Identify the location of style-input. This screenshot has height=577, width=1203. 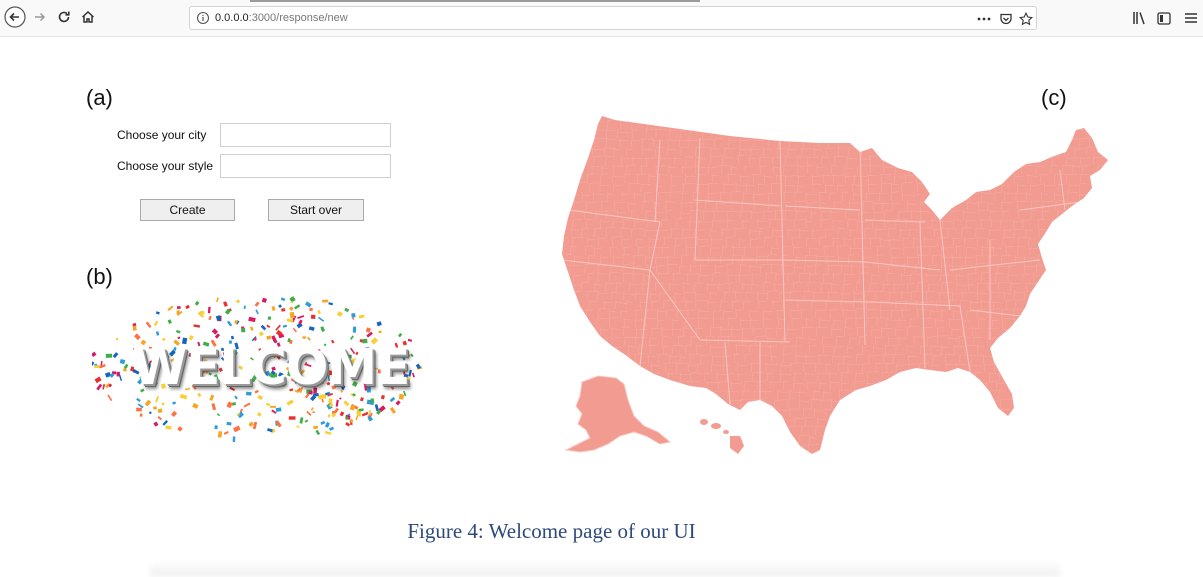
(305, 166).